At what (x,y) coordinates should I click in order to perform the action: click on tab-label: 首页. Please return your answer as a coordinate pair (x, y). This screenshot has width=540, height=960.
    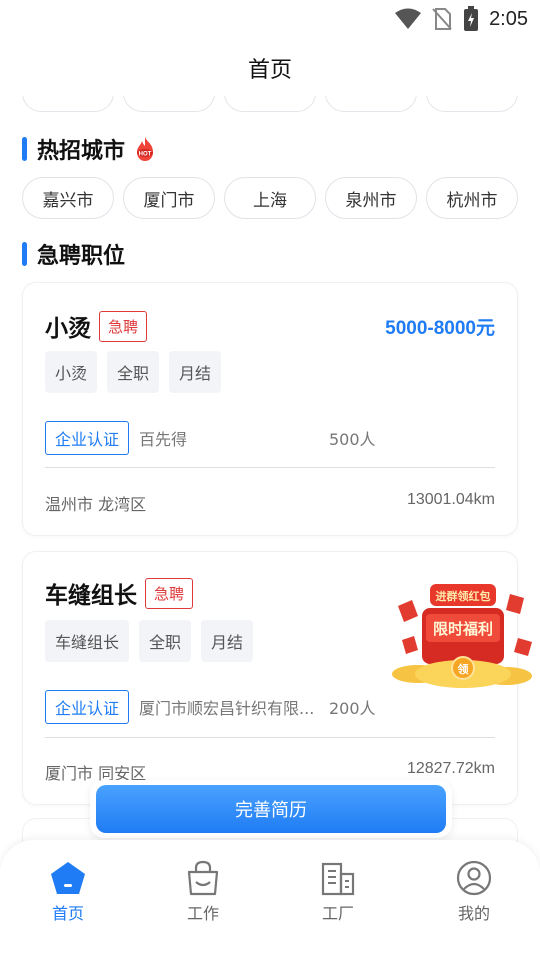
    Looking at the image, I should click on (67, 913).